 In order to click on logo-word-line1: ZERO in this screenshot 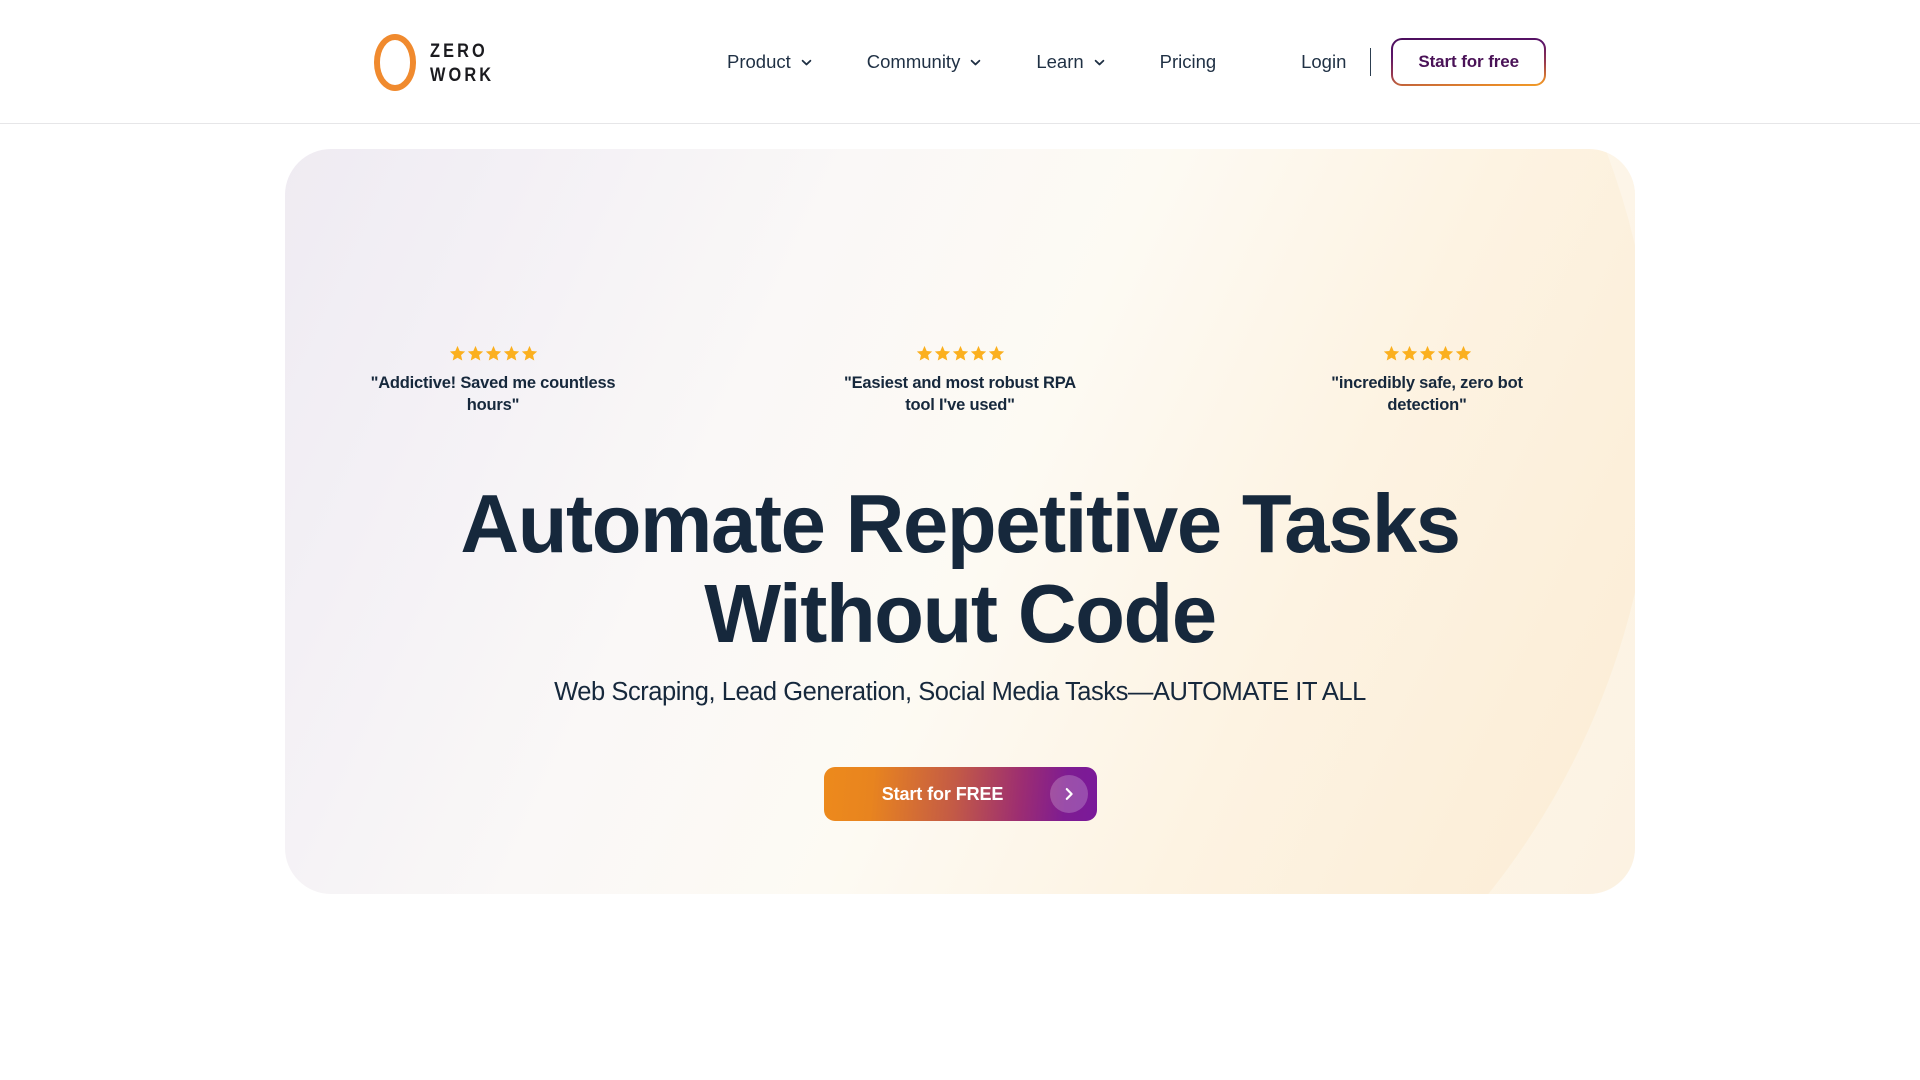, I will do `click(459, 51)`.